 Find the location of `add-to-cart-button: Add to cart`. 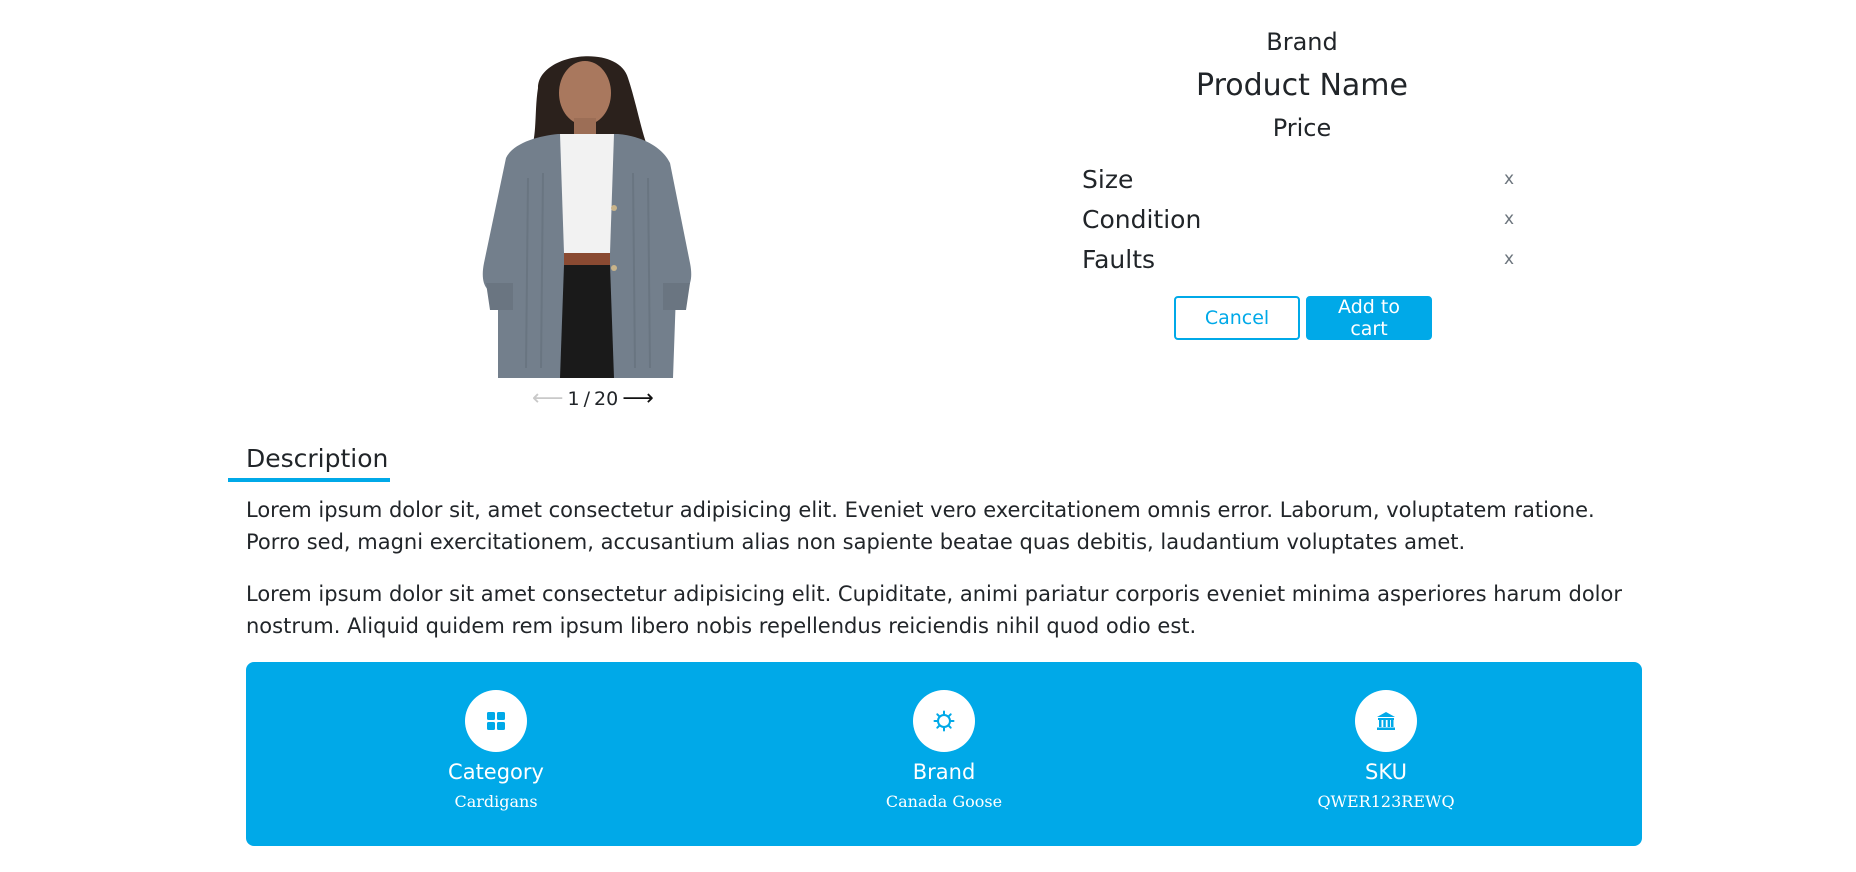

add-to-cart-button: Add to cart is located at coordinates (1369, 318).